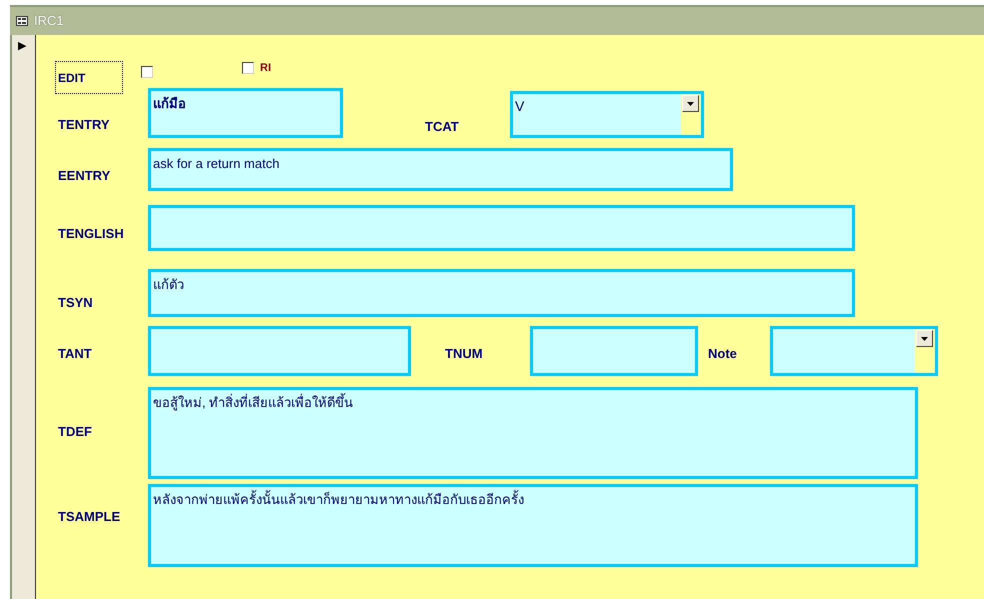  Describe the element at coordinates (22, 21) in the screenshot. I see `form-icon` at that location.